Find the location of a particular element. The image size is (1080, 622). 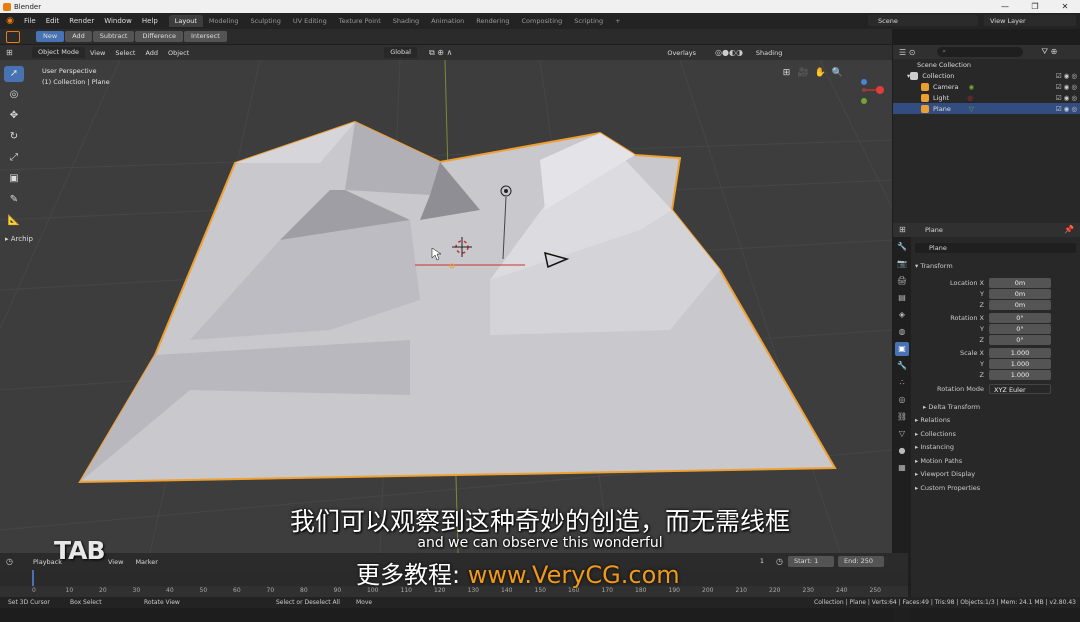

constraints-tab-icon: ⛓ is located at coordinates (902, 417).